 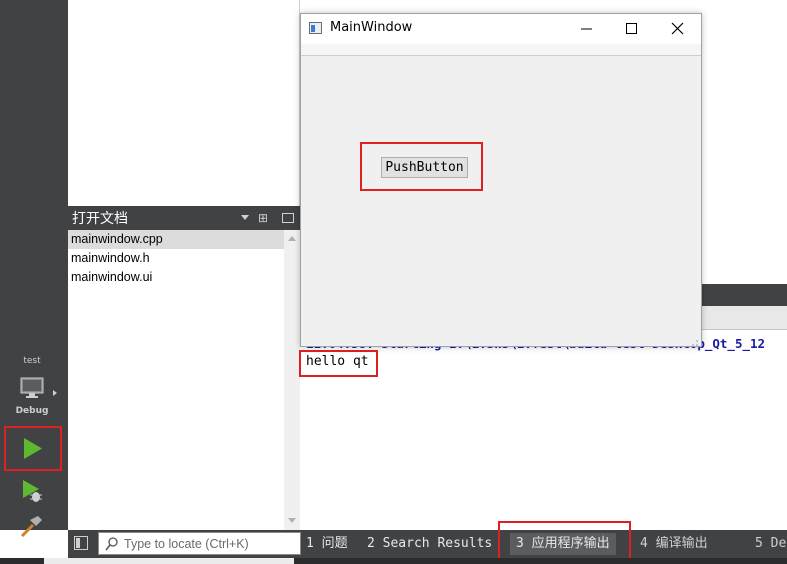 I want to click on search-icon, so click(x=112, y=544).